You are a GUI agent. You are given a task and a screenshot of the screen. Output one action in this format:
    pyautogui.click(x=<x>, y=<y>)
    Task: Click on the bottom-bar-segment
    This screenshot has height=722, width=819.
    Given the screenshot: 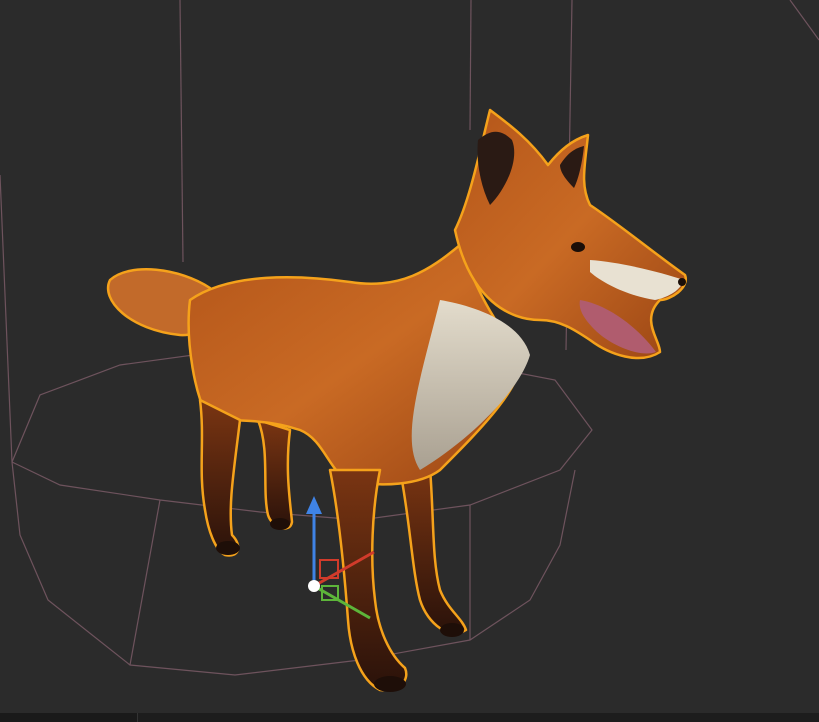 What is the action you would take?
    pyautogui.click(x=69, y=717)
    